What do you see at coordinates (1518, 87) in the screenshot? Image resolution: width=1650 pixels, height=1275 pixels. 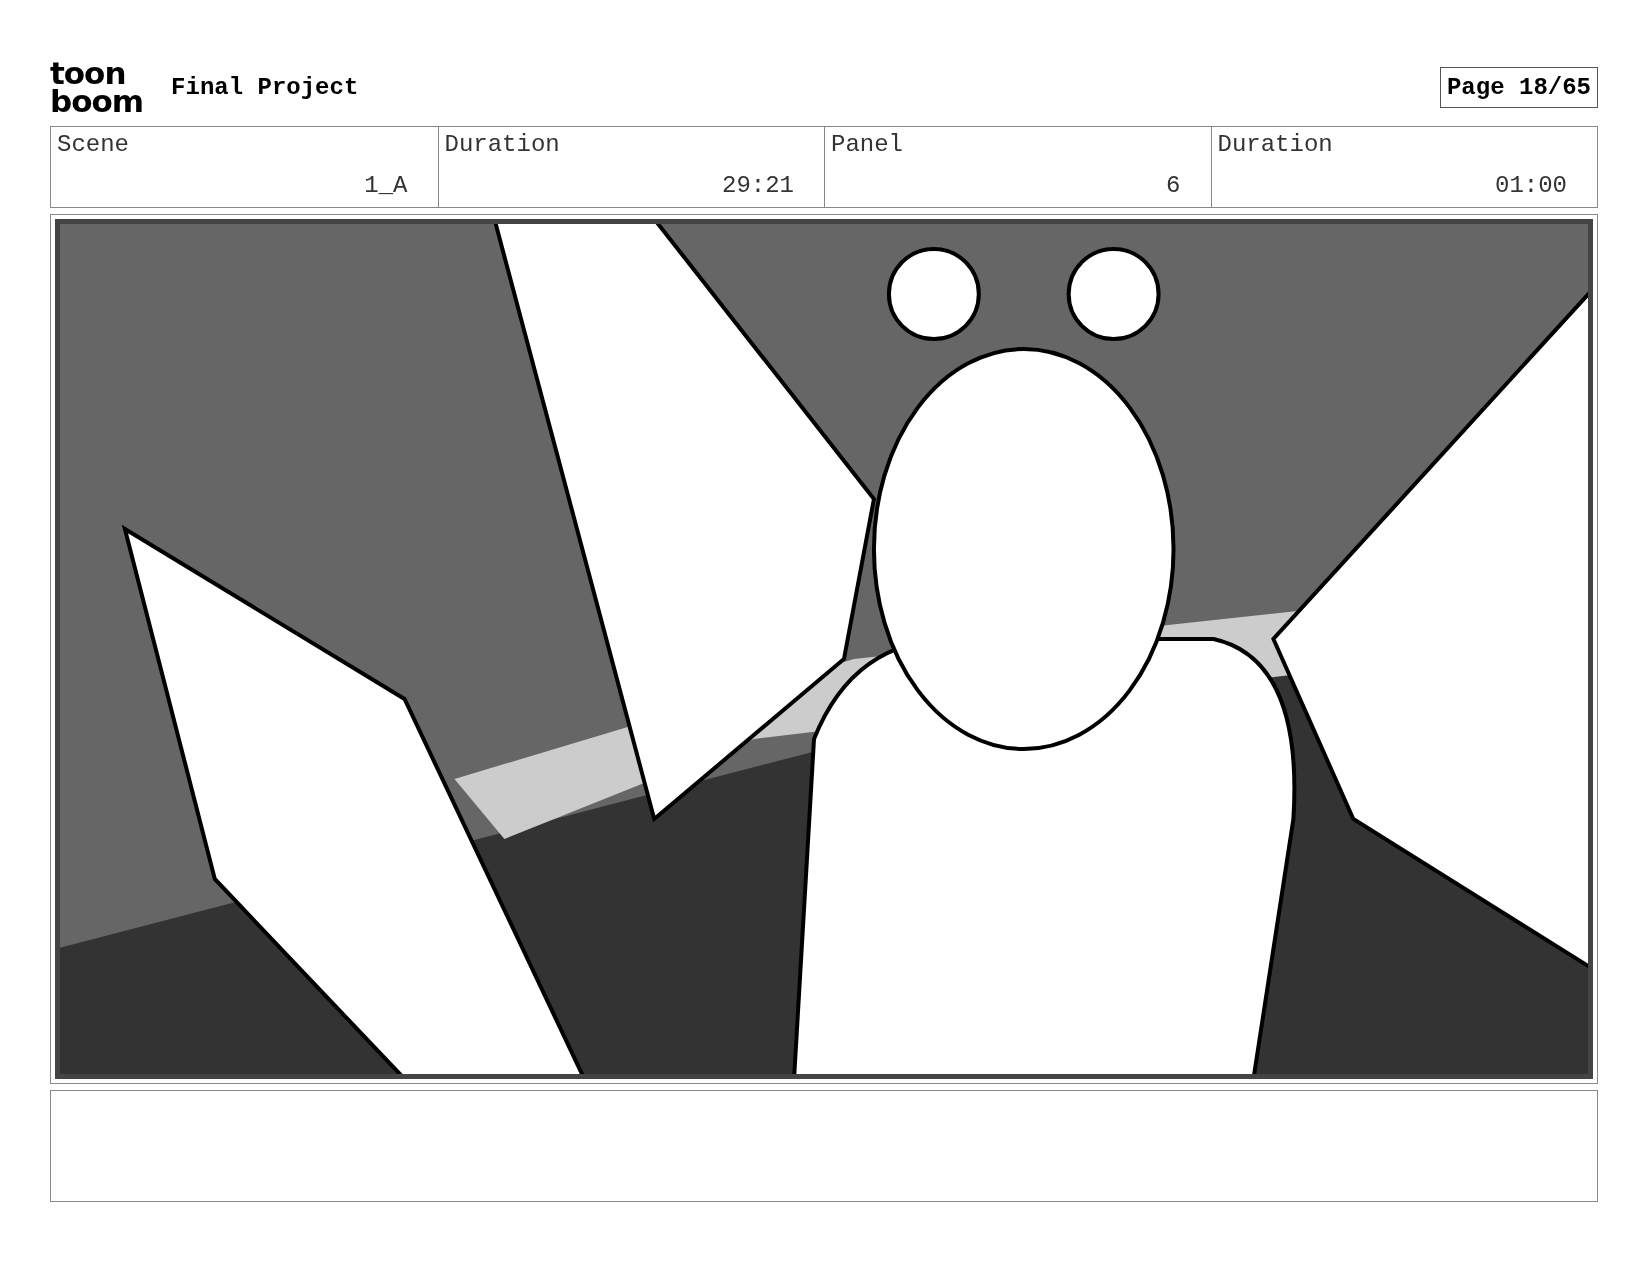 I see `page-number: Page 18/65` at bounding box center [1518, 87].